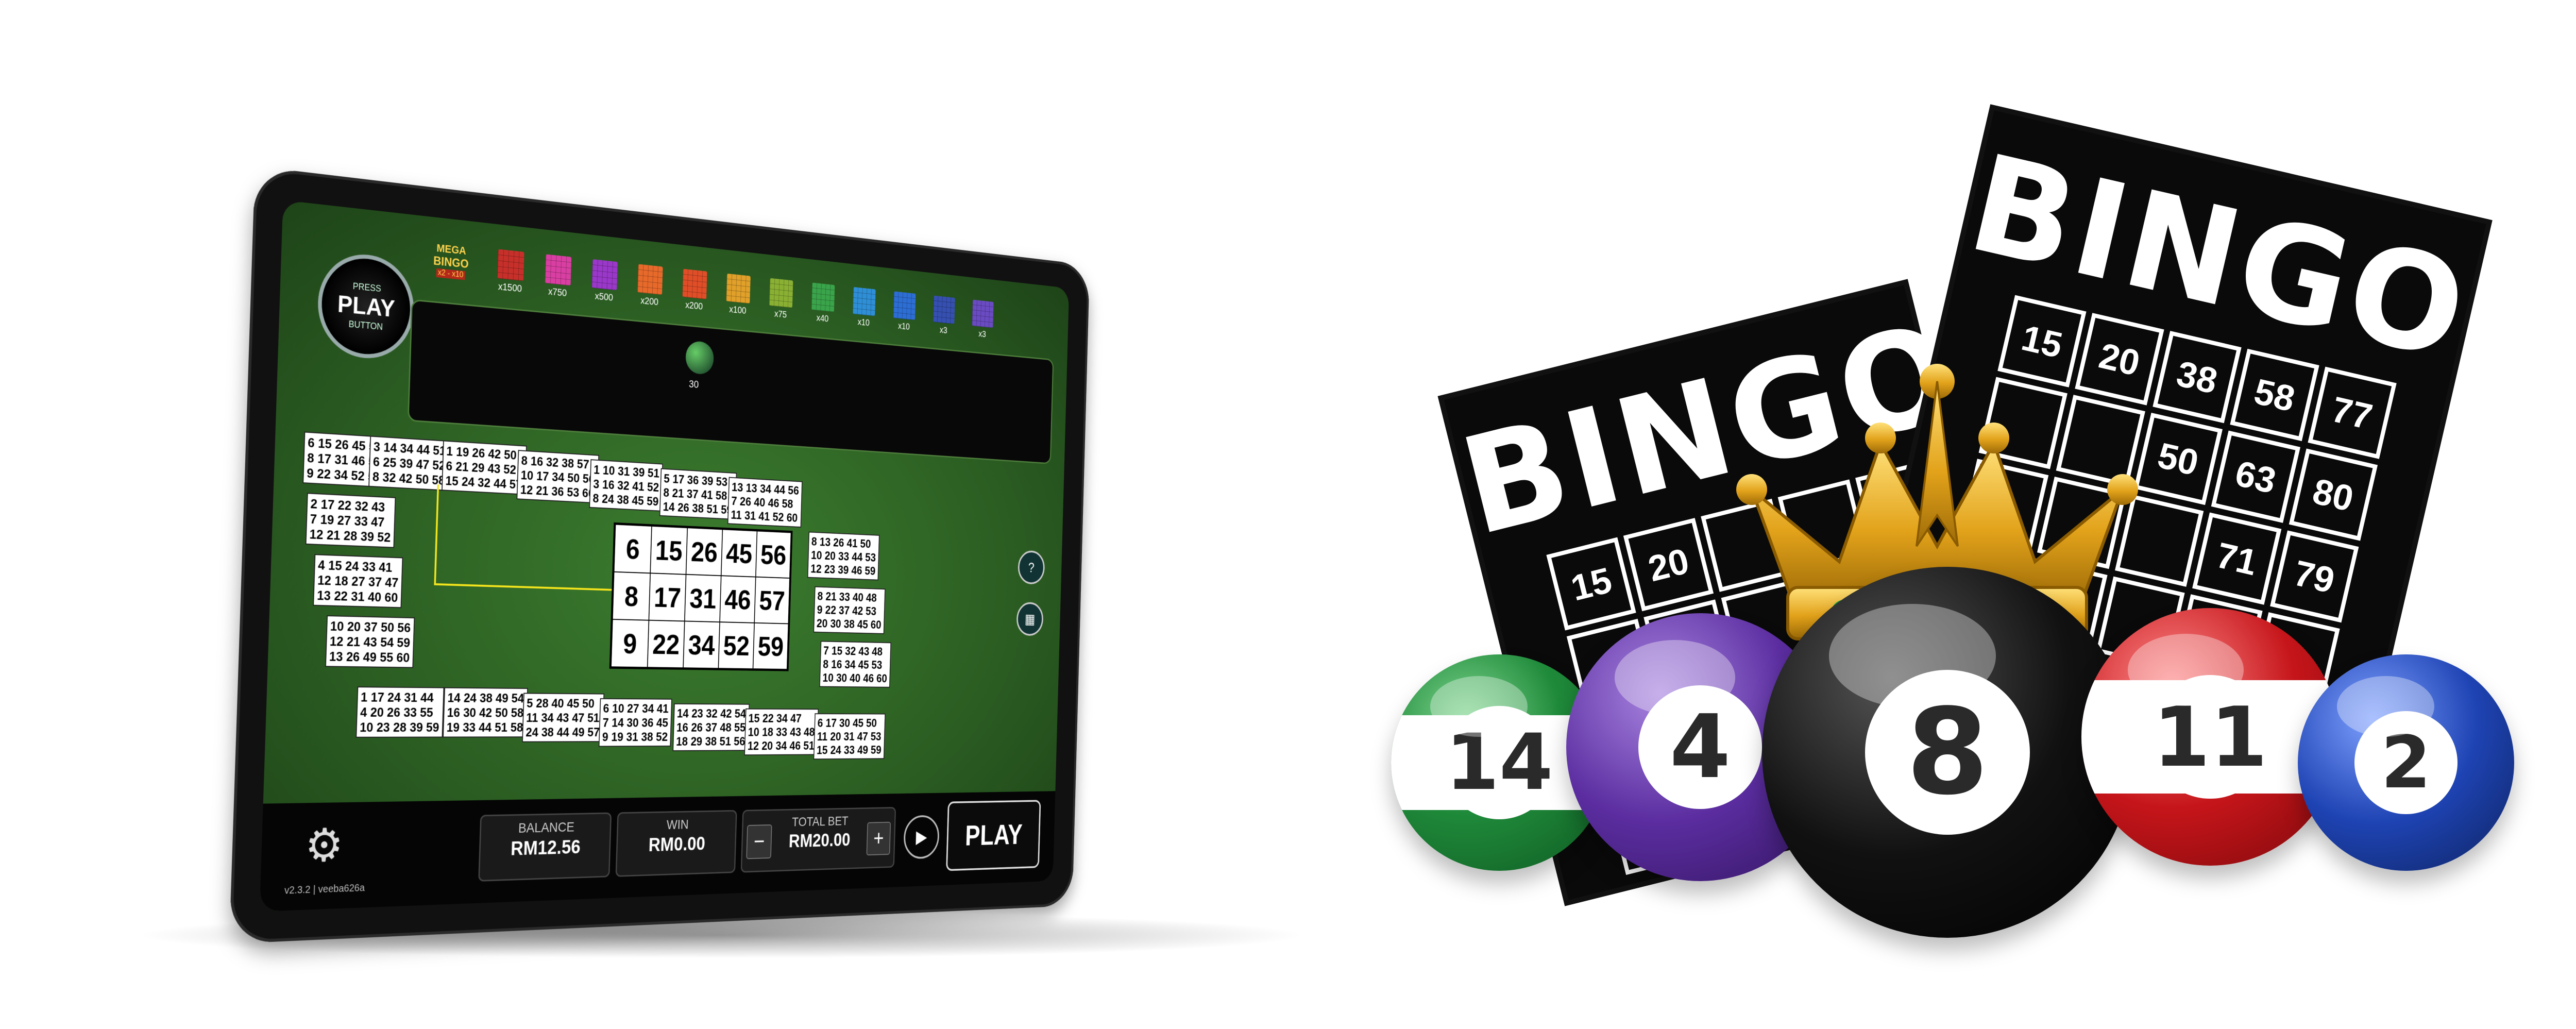 This screenshot has width=2576, height=1029. I want to click on badge-main: PLAY, so click(366, 306).